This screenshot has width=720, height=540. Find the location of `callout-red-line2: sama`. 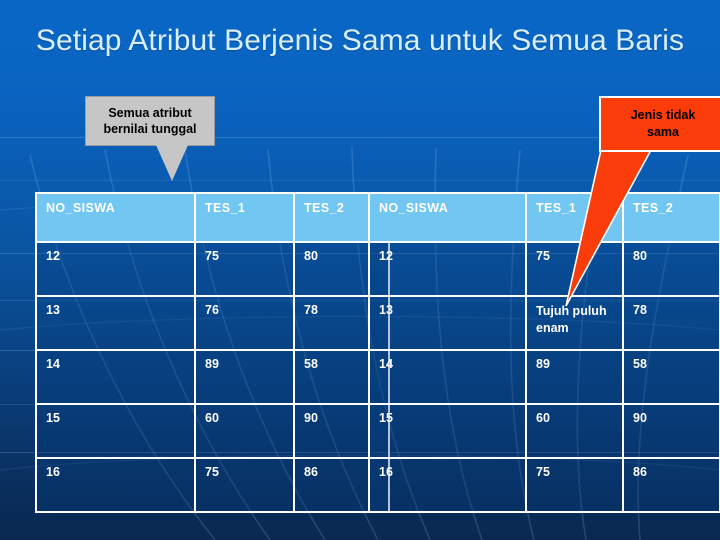

callout-red-line2: sama is located at coordinates (663, 132).